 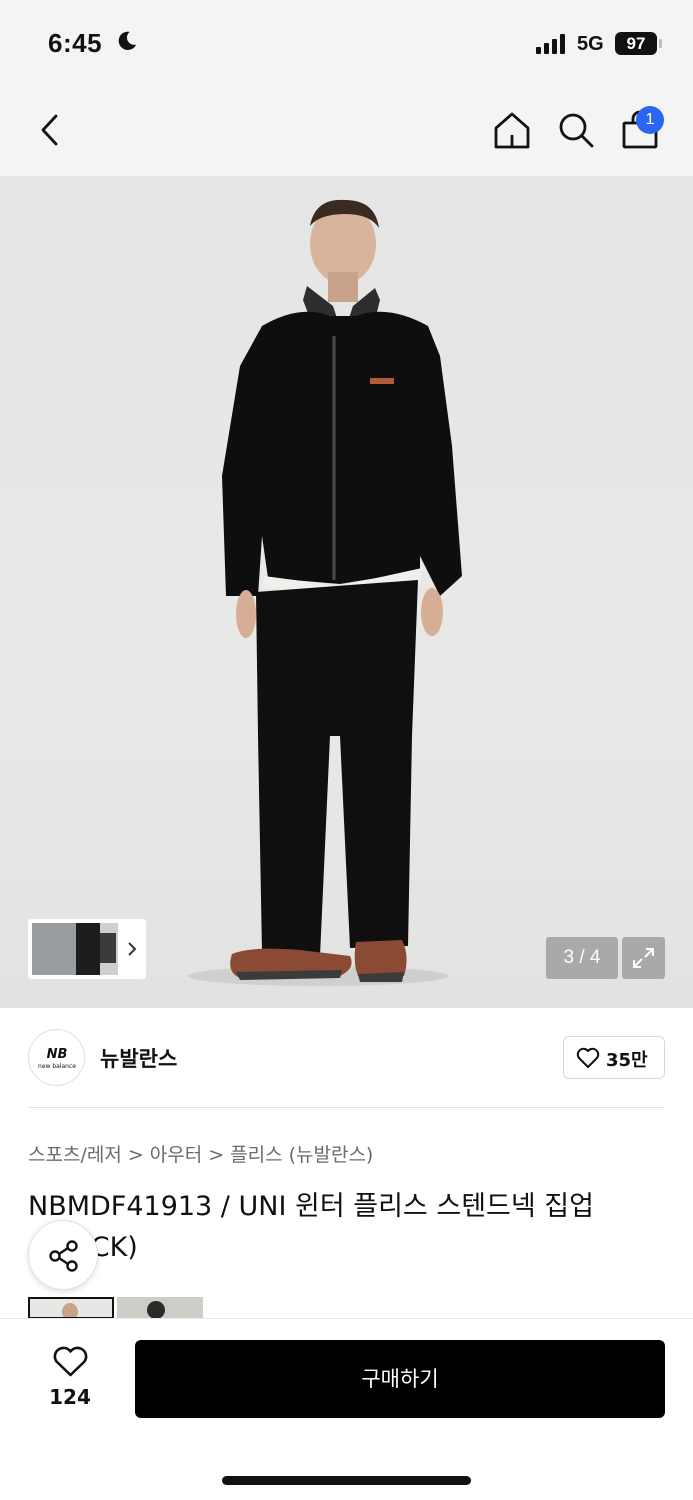 I want to click on logo-text: new balance, so click(x=57, y=1066).